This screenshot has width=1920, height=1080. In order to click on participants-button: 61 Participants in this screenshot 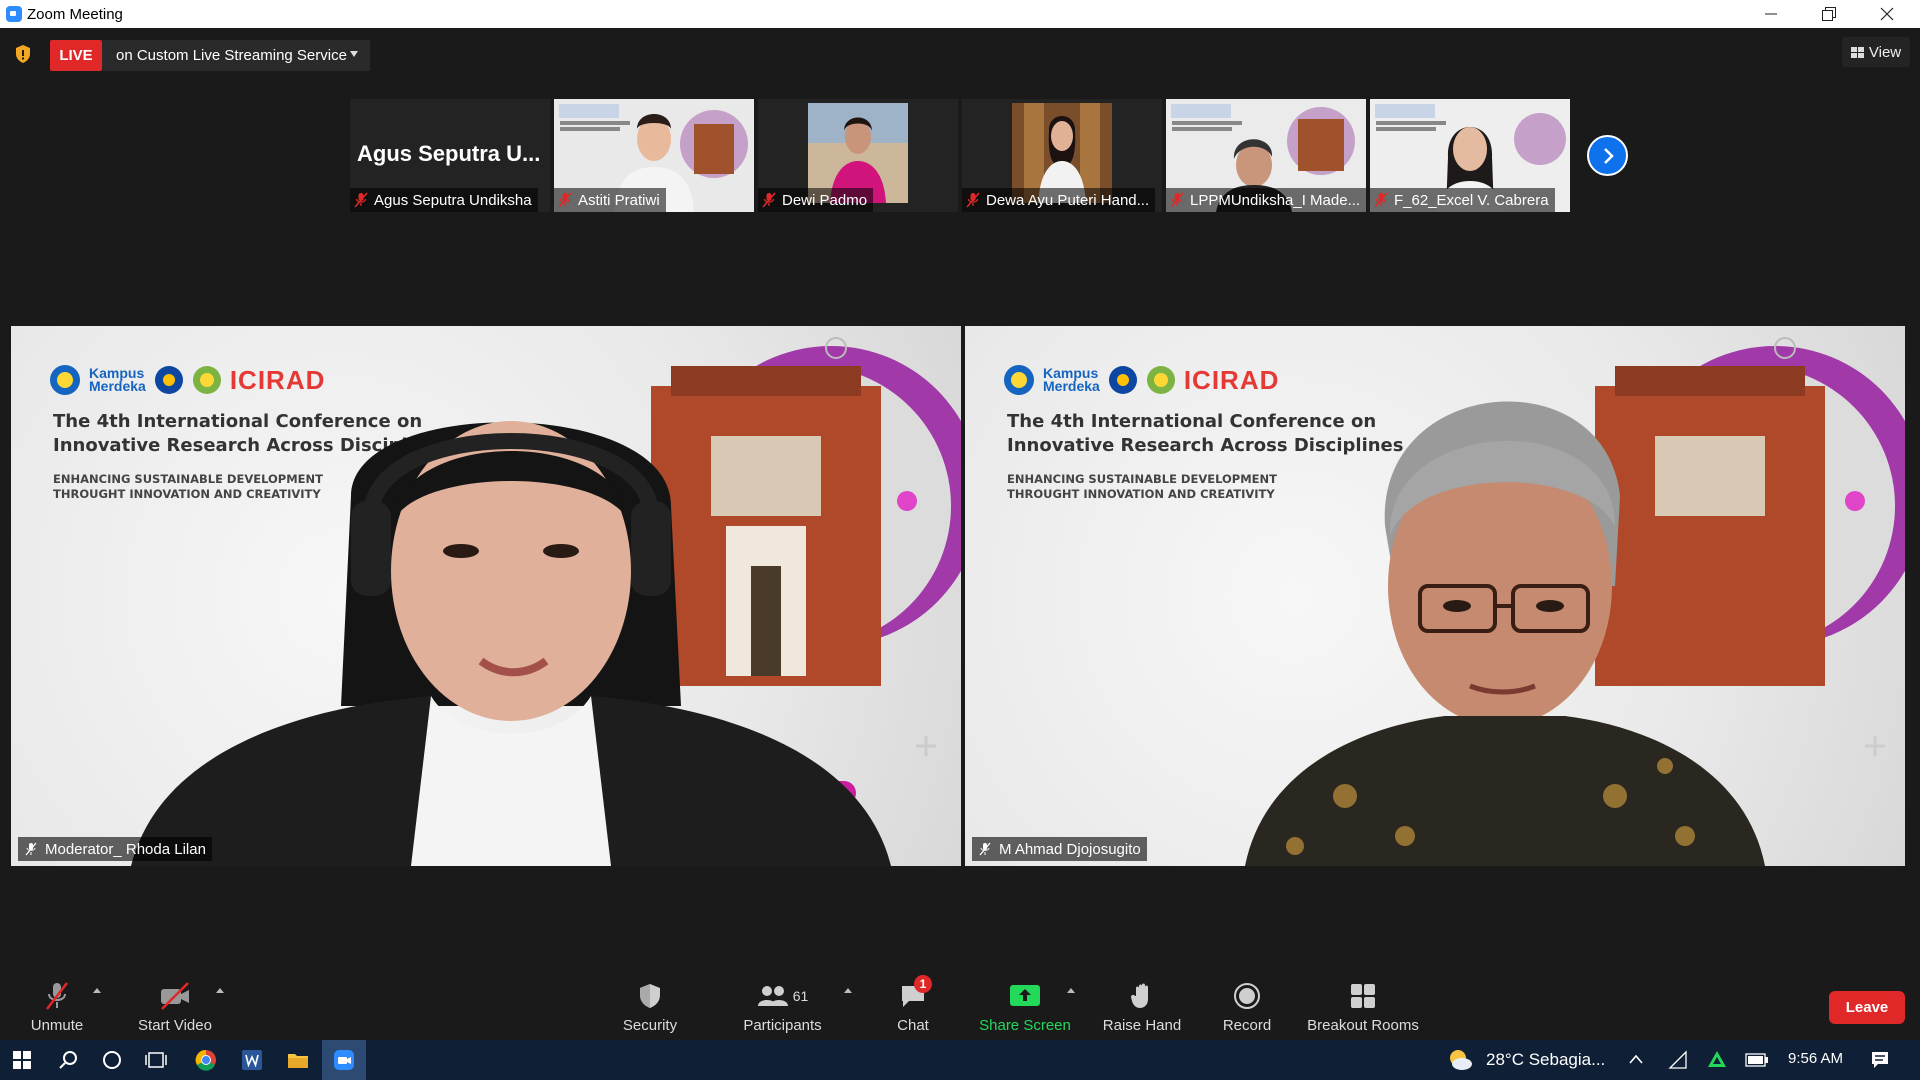, I will do `click(782, 1005)`.